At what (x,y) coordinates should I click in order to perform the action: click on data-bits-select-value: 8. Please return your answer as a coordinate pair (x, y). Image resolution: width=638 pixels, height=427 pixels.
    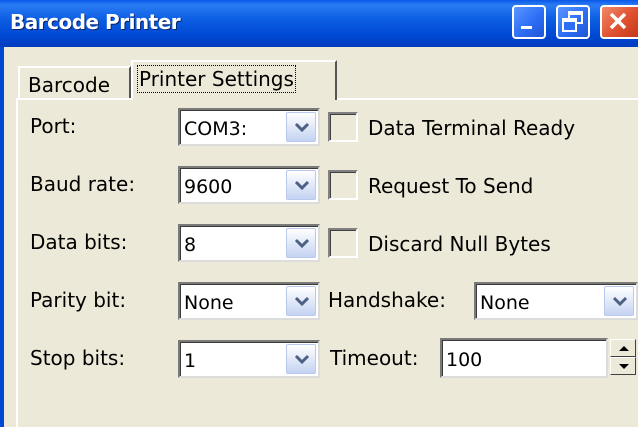
    Looking at the image, I should click on (190, 245).